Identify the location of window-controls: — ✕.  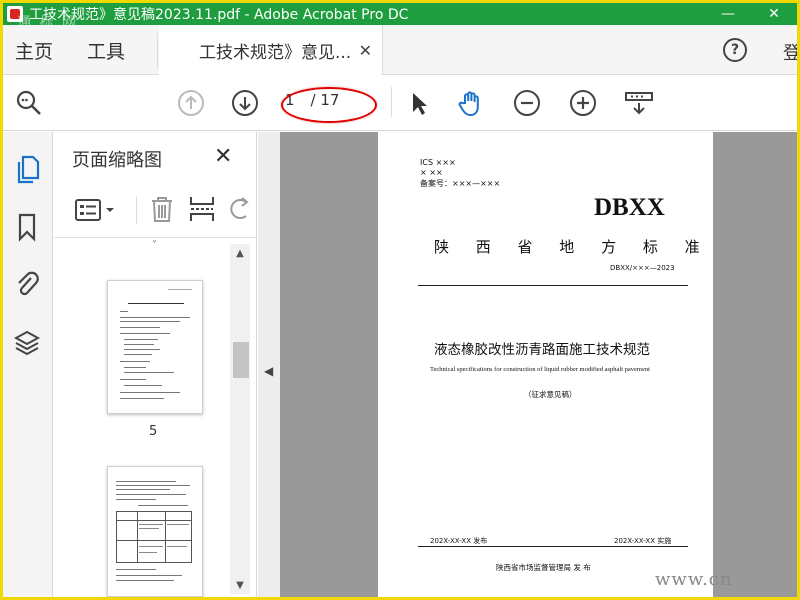
(751, 14).